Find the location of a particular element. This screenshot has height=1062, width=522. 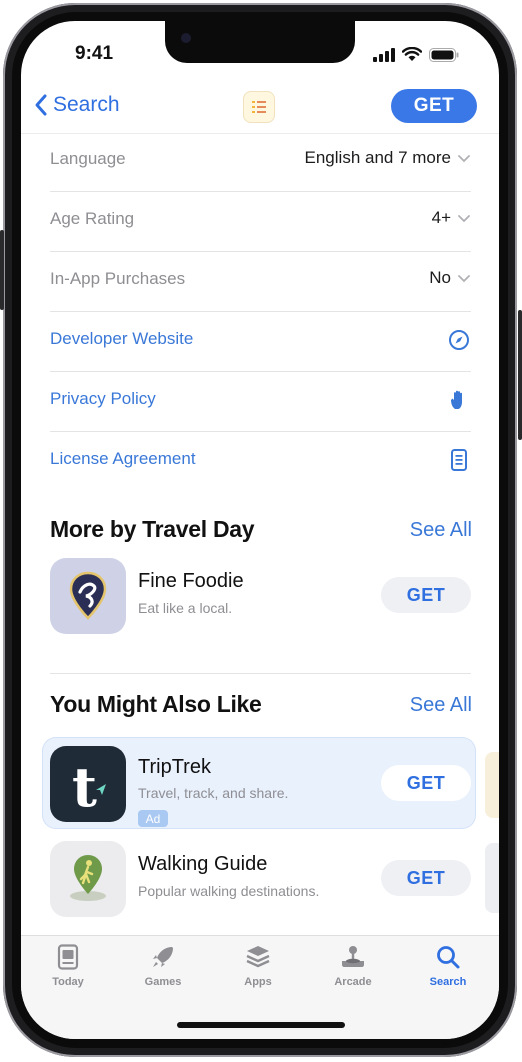

navigation-bar: Search GET is located at coordinates (260, 107).